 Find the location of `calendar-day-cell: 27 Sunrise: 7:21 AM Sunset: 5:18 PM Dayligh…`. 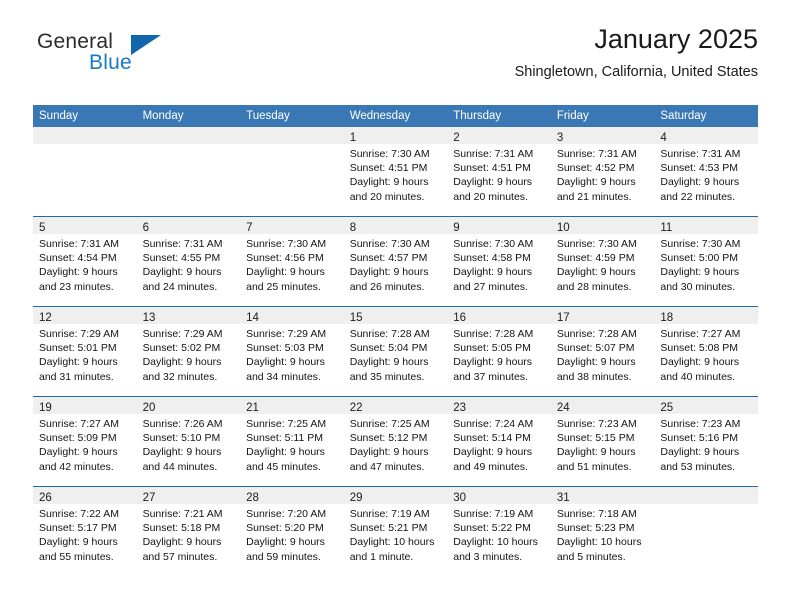

calendar-day-cell: 27 Sunrise: 7:21 AM Sunset: 5:18 PM Dayligh… is located at coordinates (188, 531).